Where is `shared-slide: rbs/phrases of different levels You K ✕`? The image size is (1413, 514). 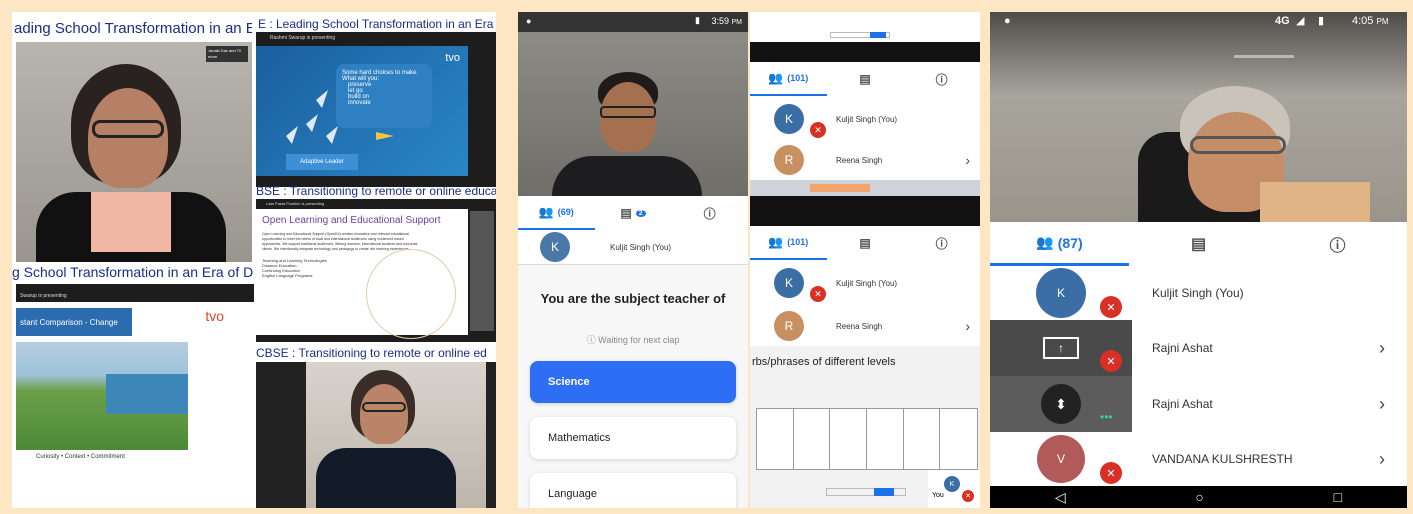
shared-slide: rbs/phrases of different levels You K ✕ is located at coordinates (865, 427).